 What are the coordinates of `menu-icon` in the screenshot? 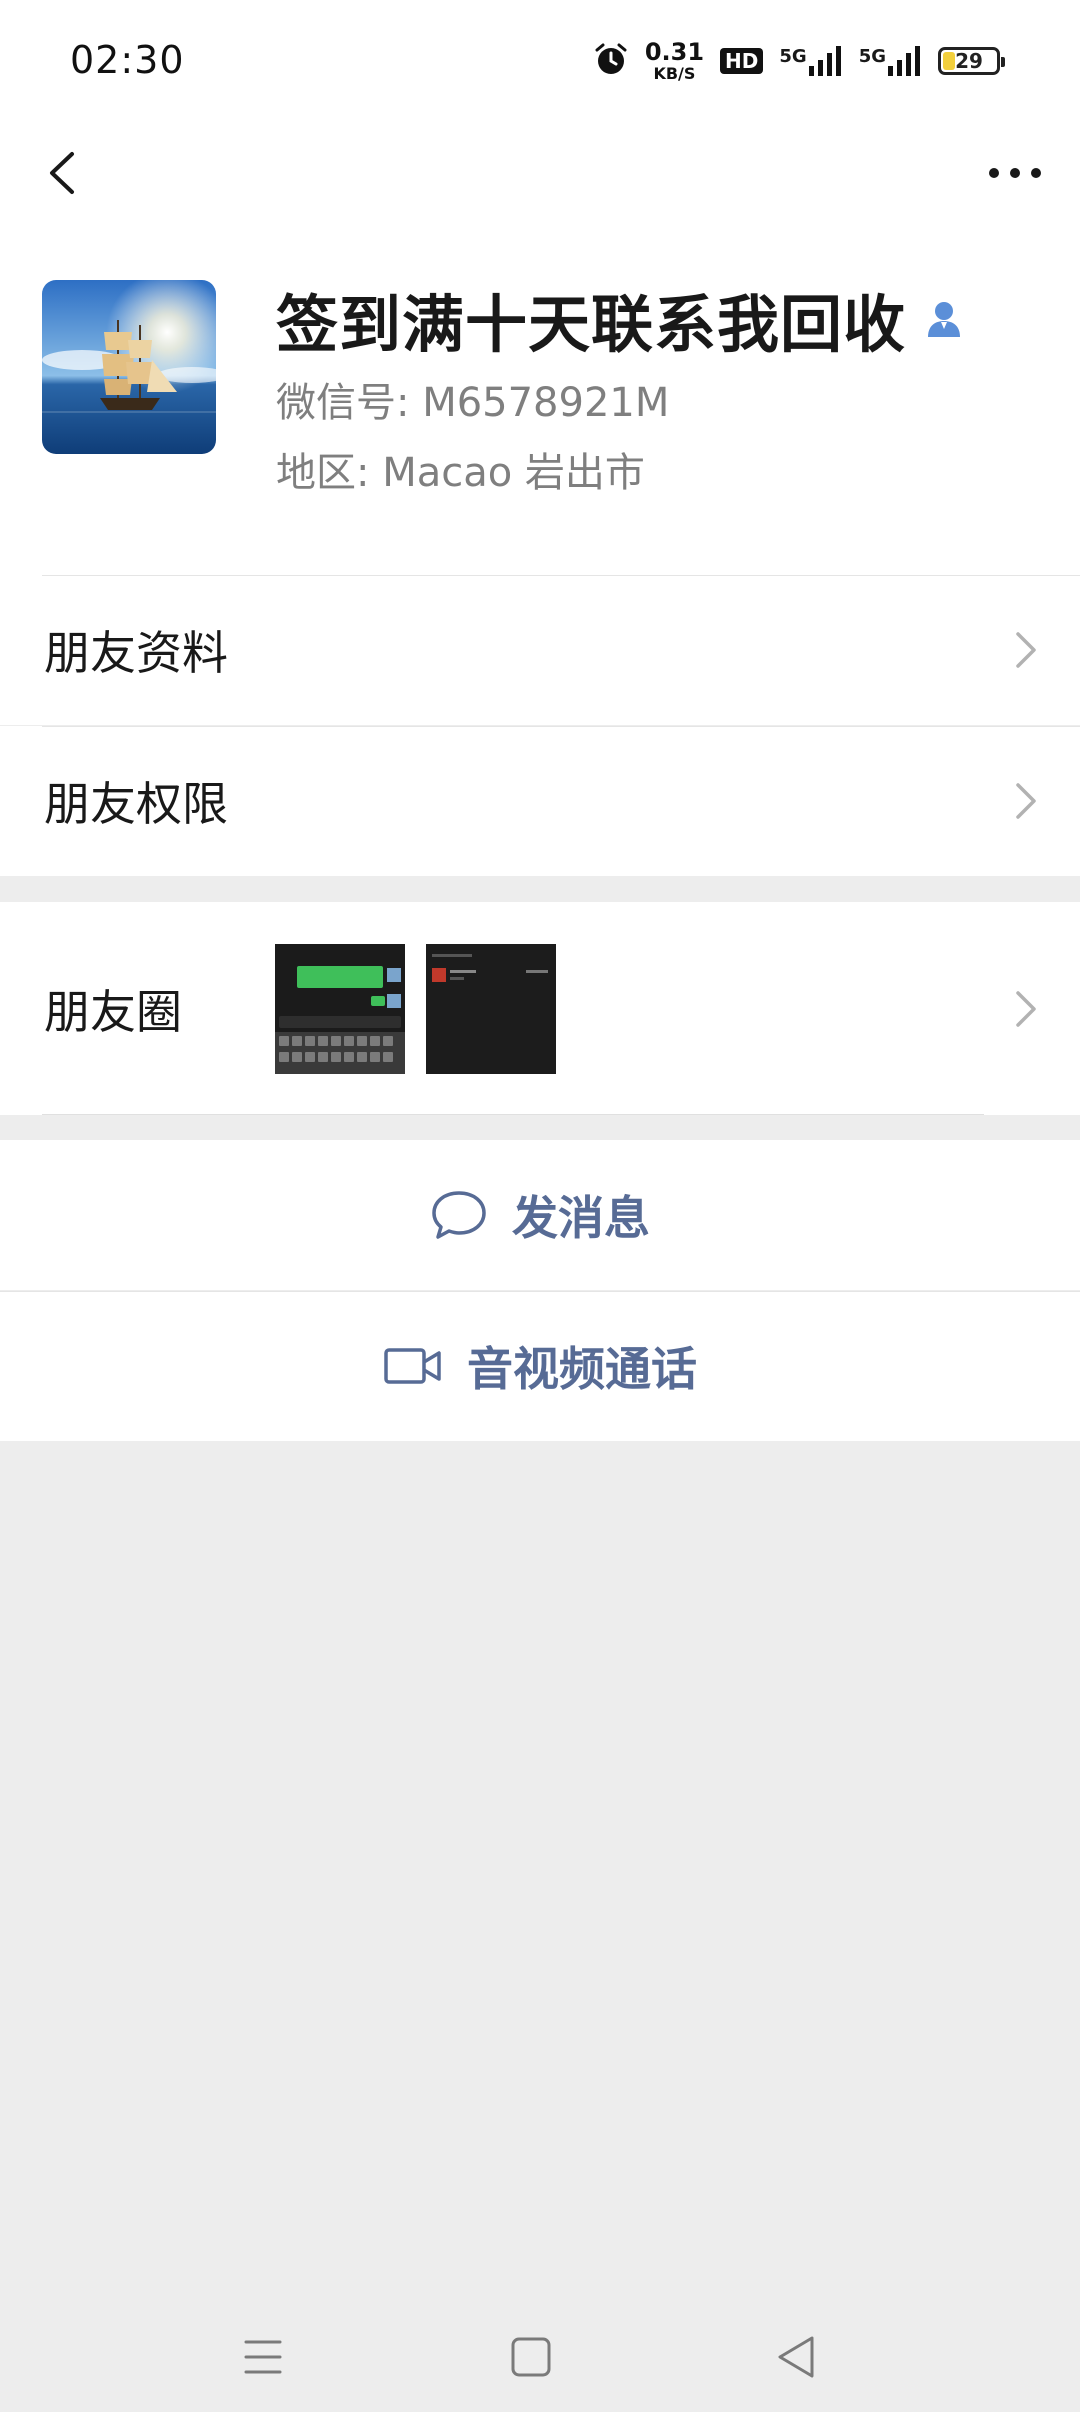 It's located at (263, 2357).